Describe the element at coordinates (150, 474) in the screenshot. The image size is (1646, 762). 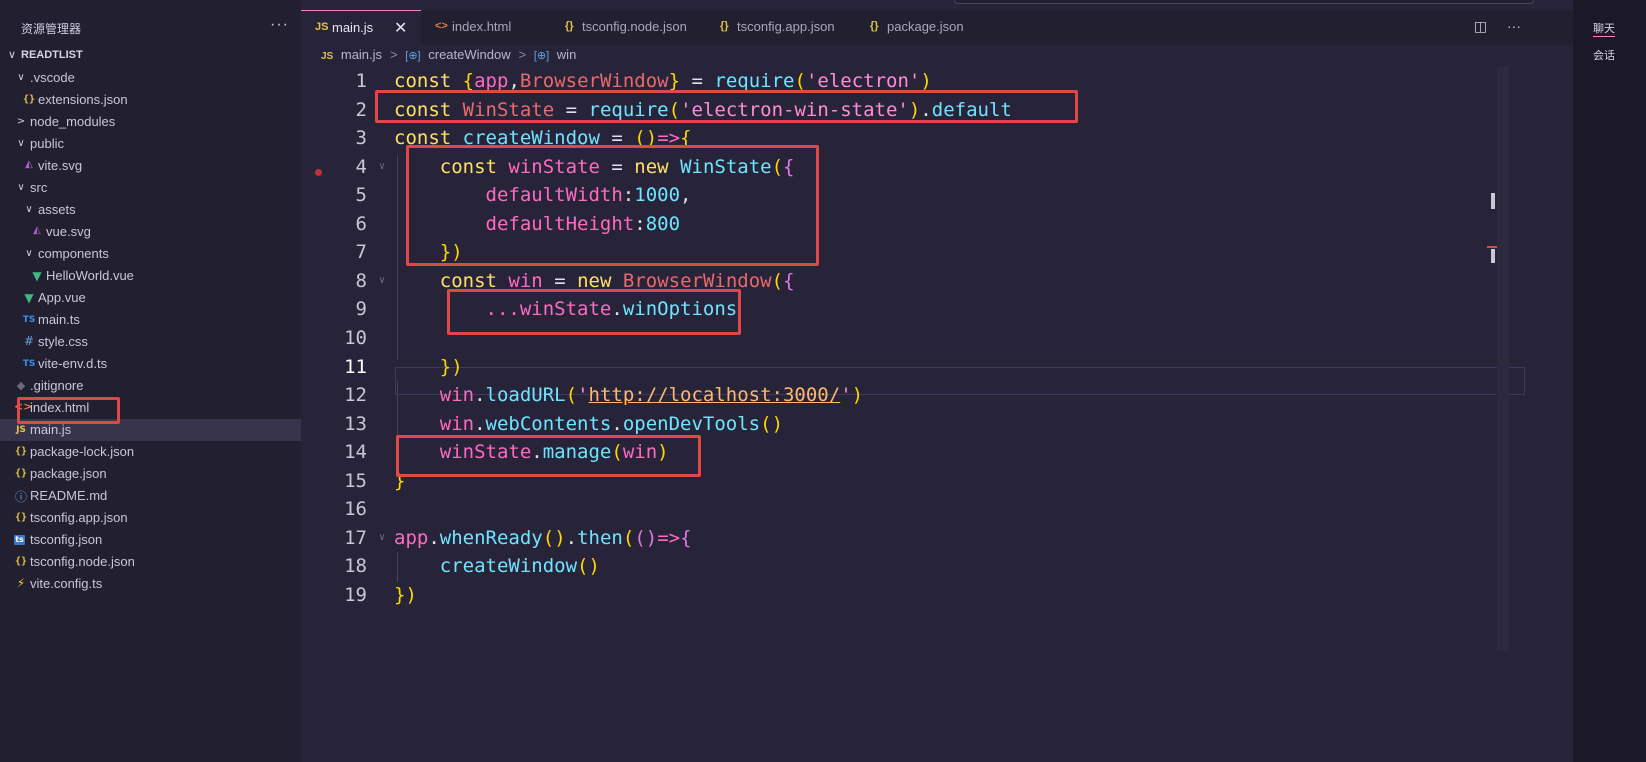
I see `explorer-item-package-json: {} package.json` at that location.